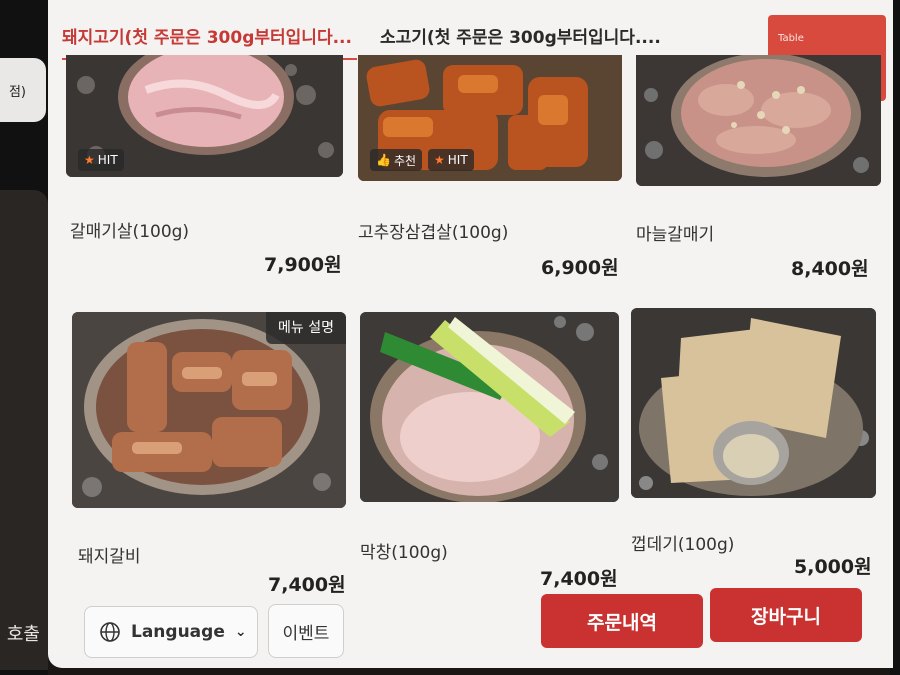  I want to click on thumbs-up-icon: 👍, so click(383, 160).